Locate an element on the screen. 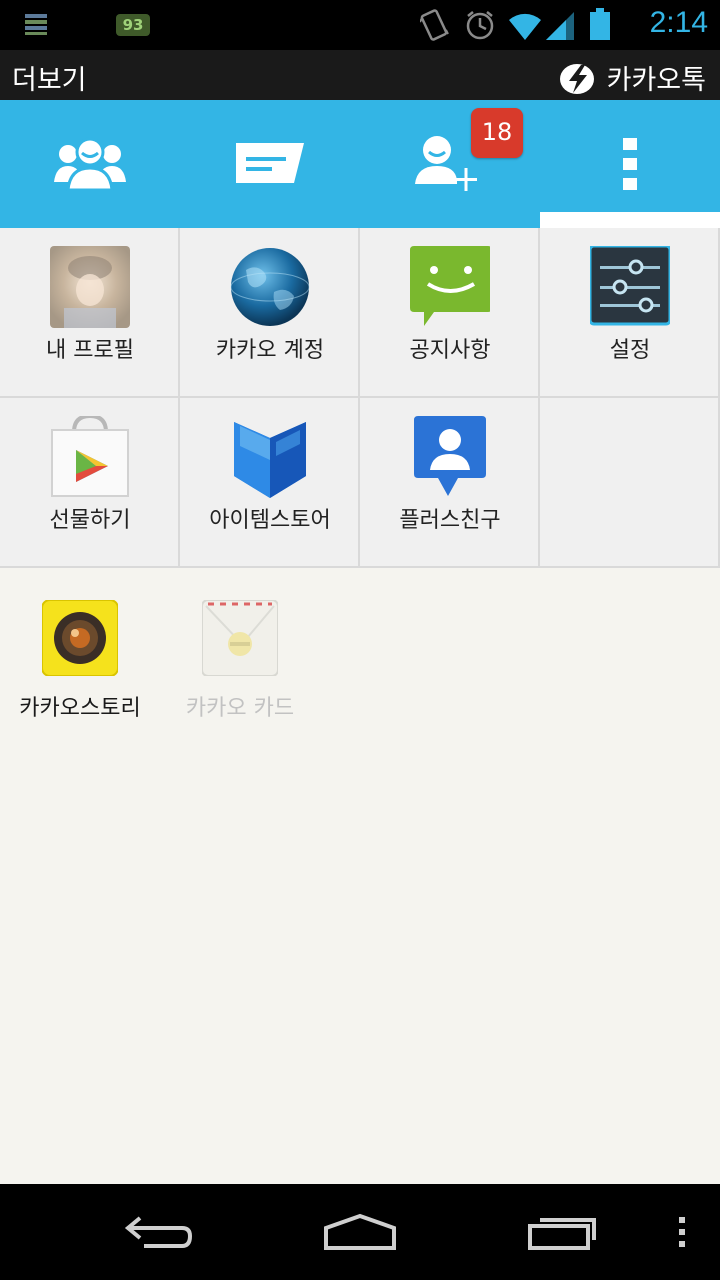 This screenshot has height=1280, width=720. menu-settings: 설정 is located at coordinates (630, 313).